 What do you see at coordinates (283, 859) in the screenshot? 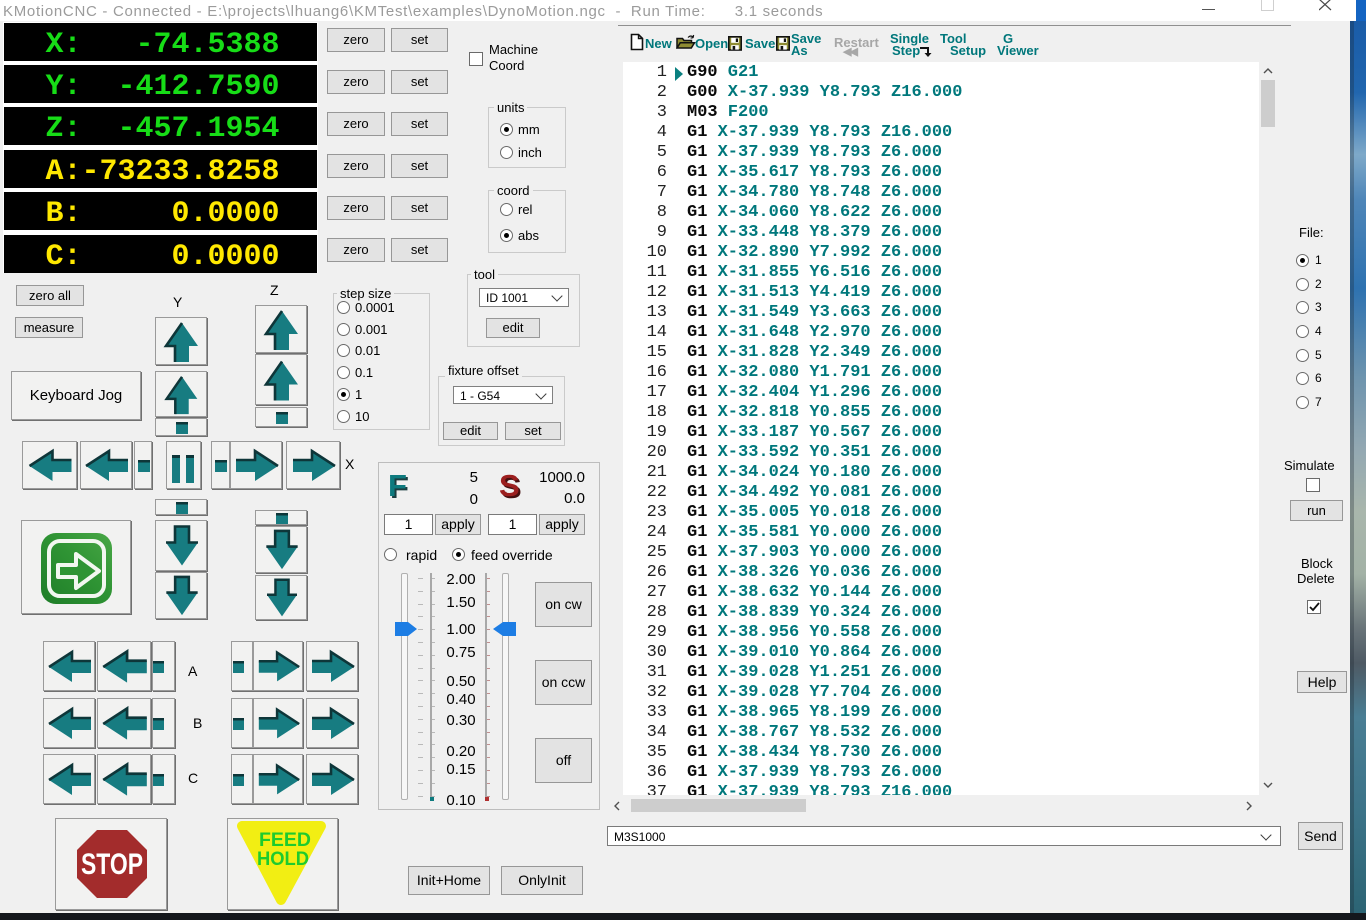
I see `svg-text: HOLD` at bounding box center [283, 859].